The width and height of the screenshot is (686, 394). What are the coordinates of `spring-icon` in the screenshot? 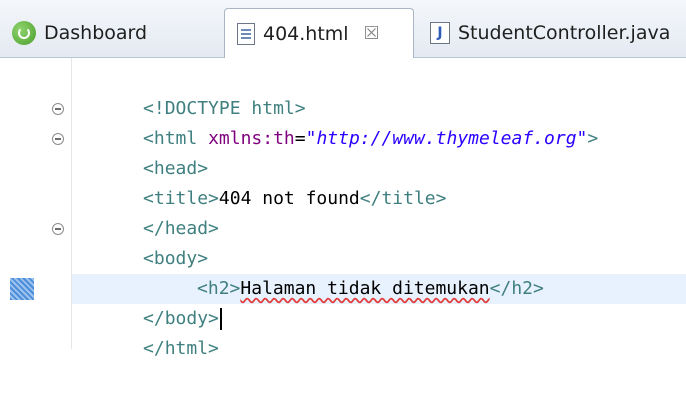 It's located at (24, 33).